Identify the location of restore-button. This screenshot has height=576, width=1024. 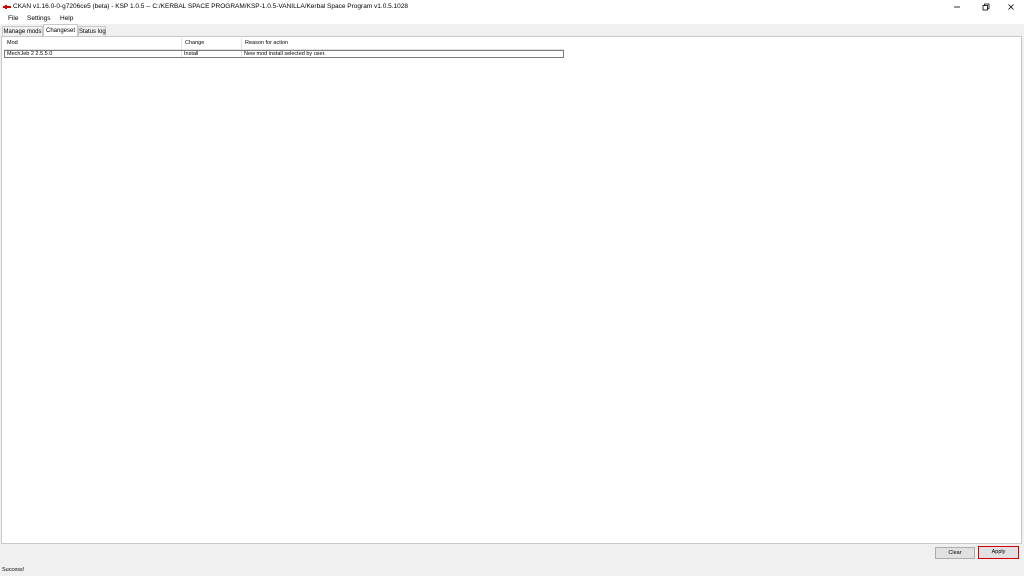
(986, 6).